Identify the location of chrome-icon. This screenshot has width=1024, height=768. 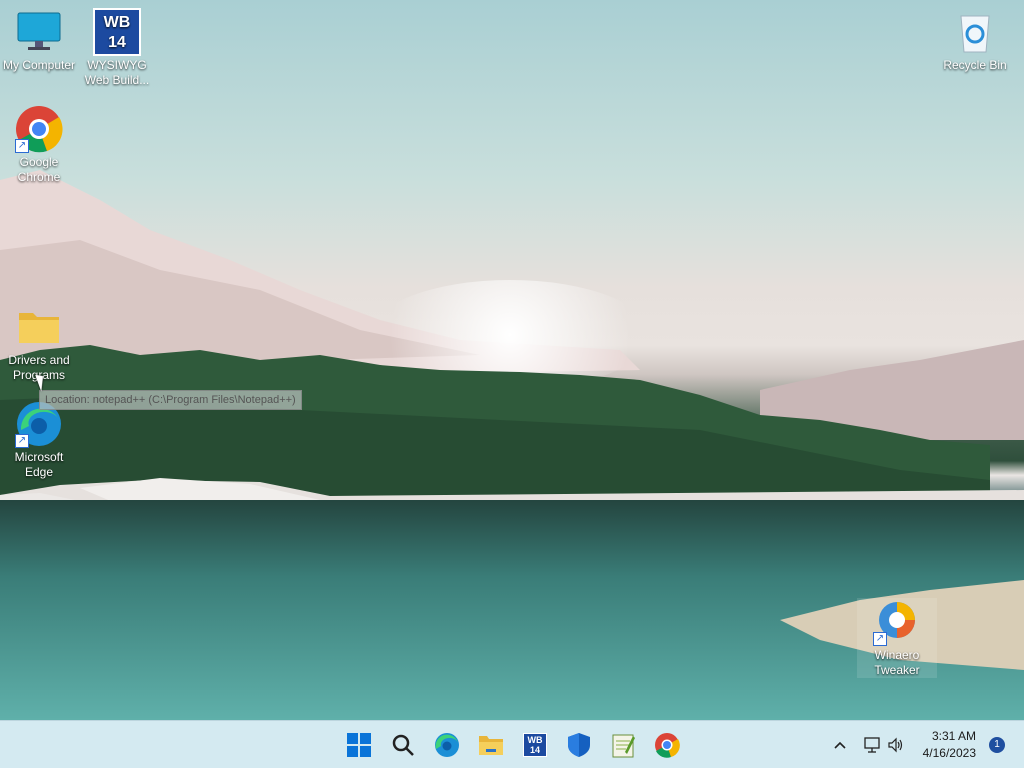
(667, 745).